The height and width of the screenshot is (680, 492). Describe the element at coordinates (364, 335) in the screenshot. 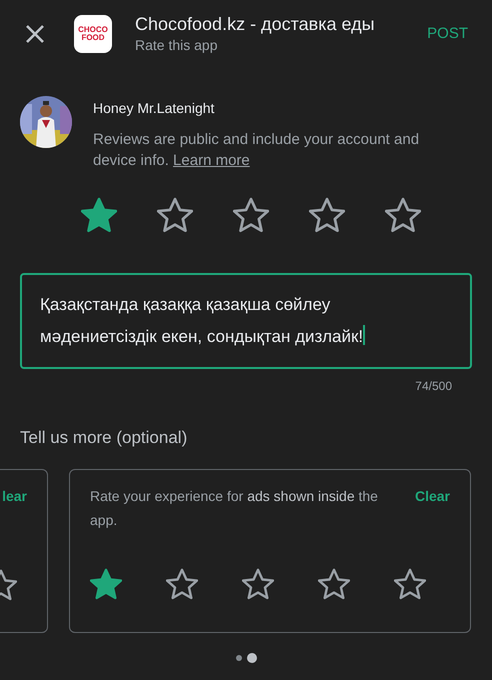

I see `text-cursor` at that location.